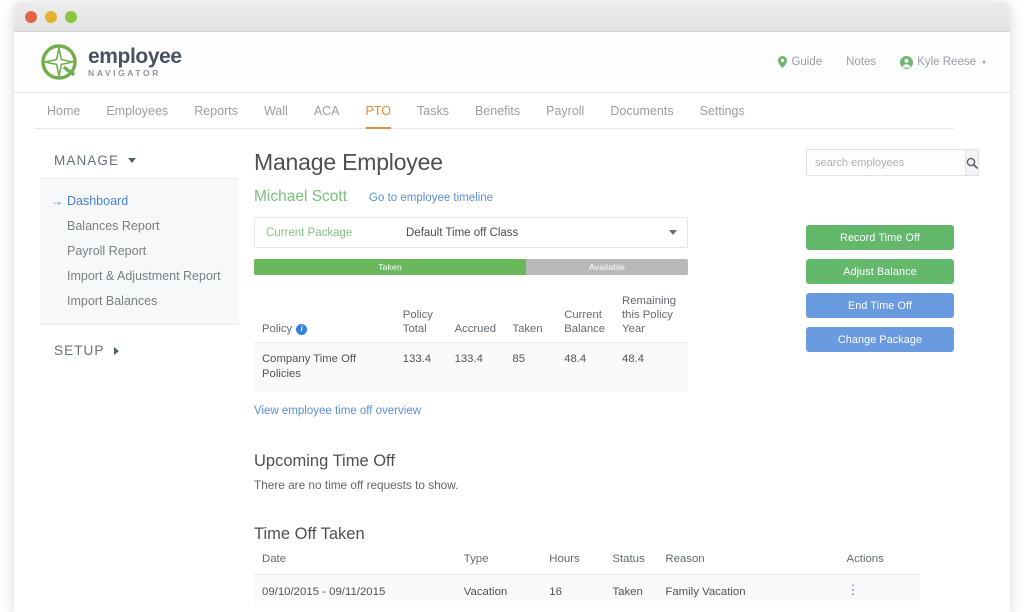 This screenshot has width=1024, height=612. What do you see at coordinates (907, 62) in the screenshot?
I see `avatar` at bounding box center [907, 62].